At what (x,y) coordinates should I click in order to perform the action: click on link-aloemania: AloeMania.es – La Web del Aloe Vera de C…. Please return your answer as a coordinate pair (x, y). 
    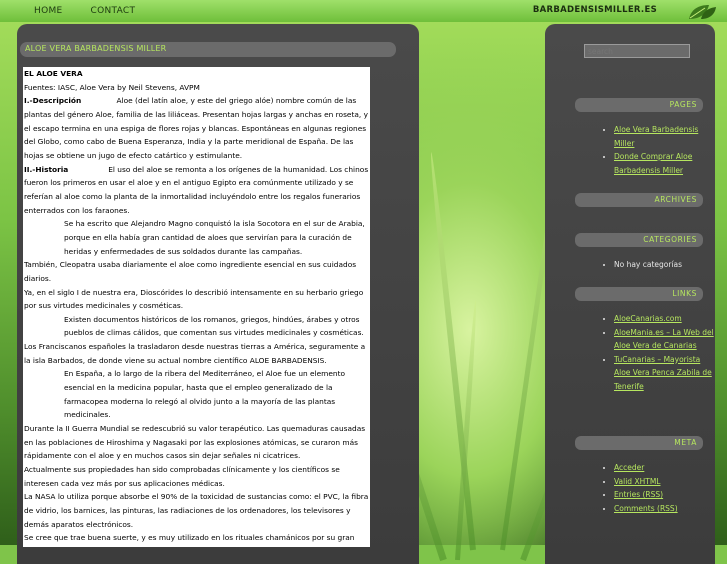
    Looking at the image, I should click on (664, 339).